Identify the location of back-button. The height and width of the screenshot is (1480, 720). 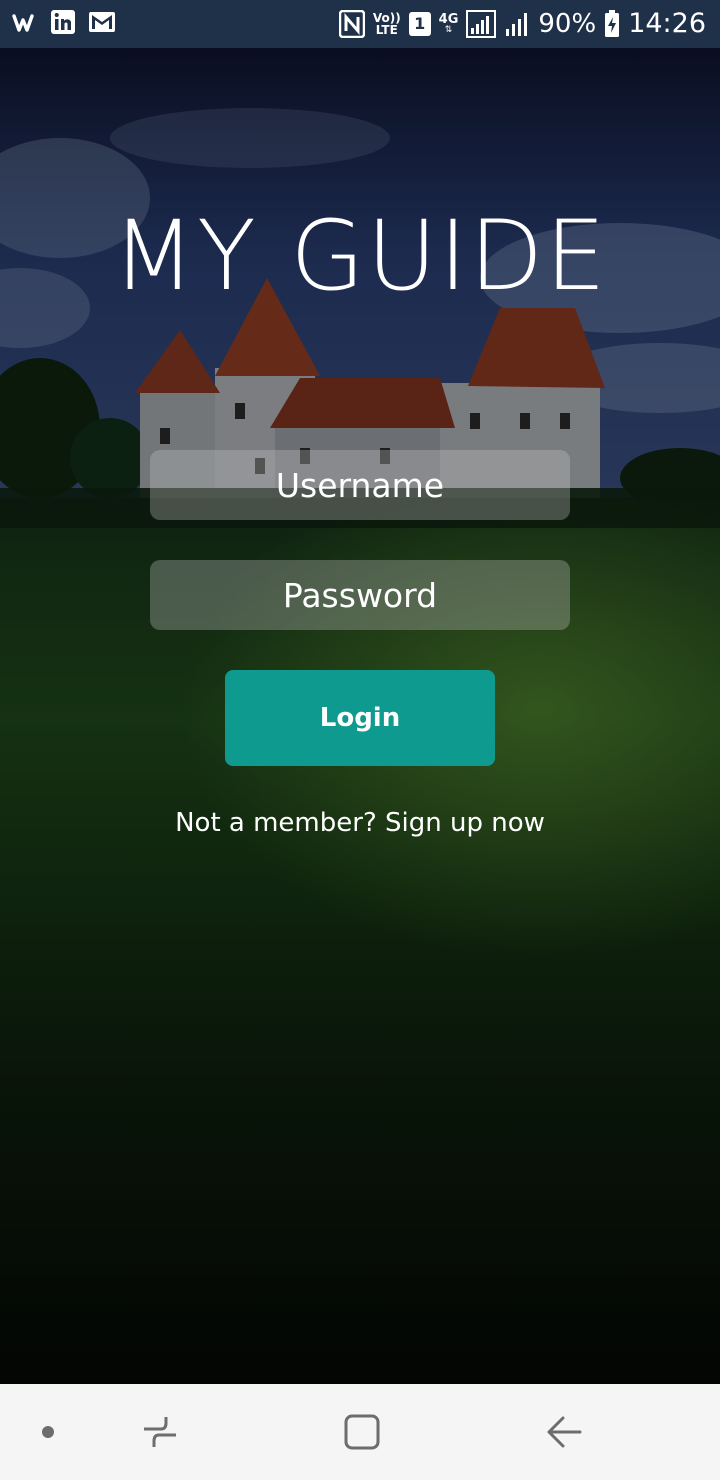
(564, 1432).